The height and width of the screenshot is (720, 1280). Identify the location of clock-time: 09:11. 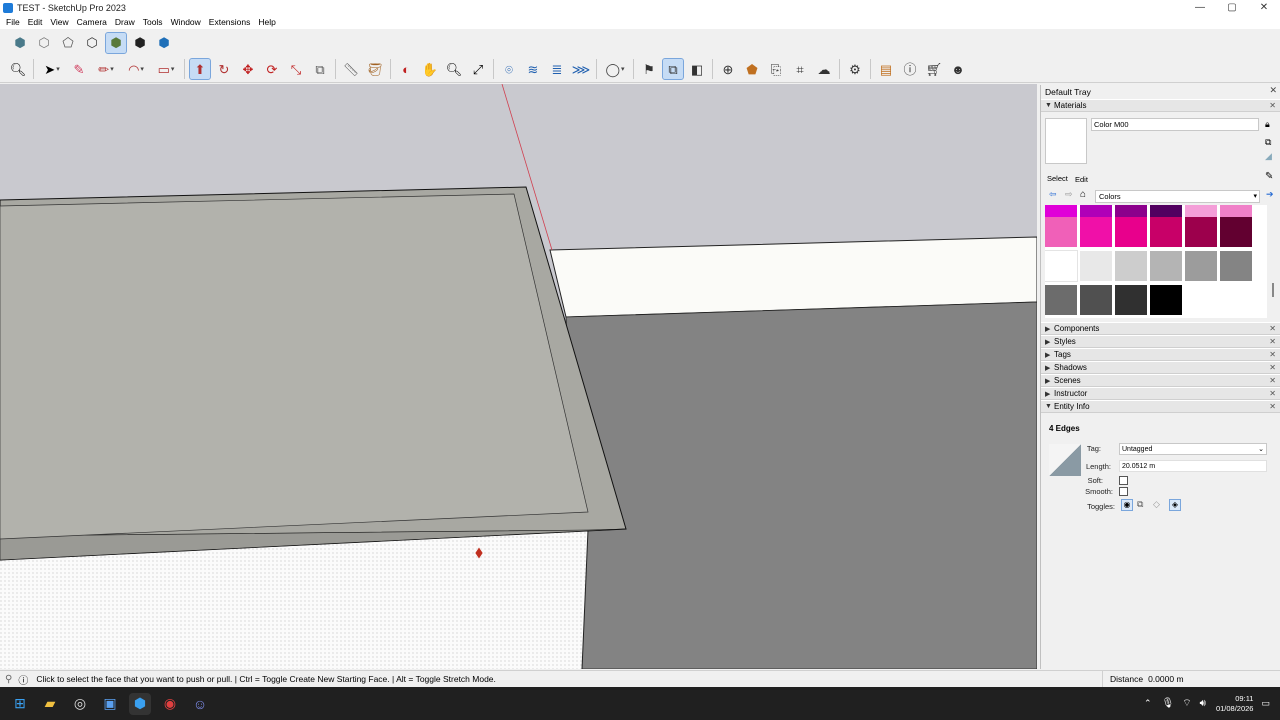
(1234, 699).